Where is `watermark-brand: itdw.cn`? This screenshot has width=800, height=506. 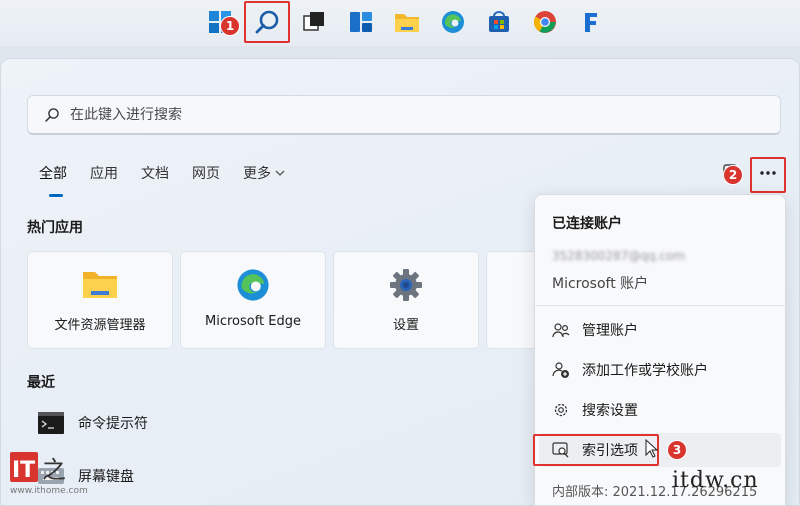 watermark-brand: itdw.cn is located at coordinates (715, 480).